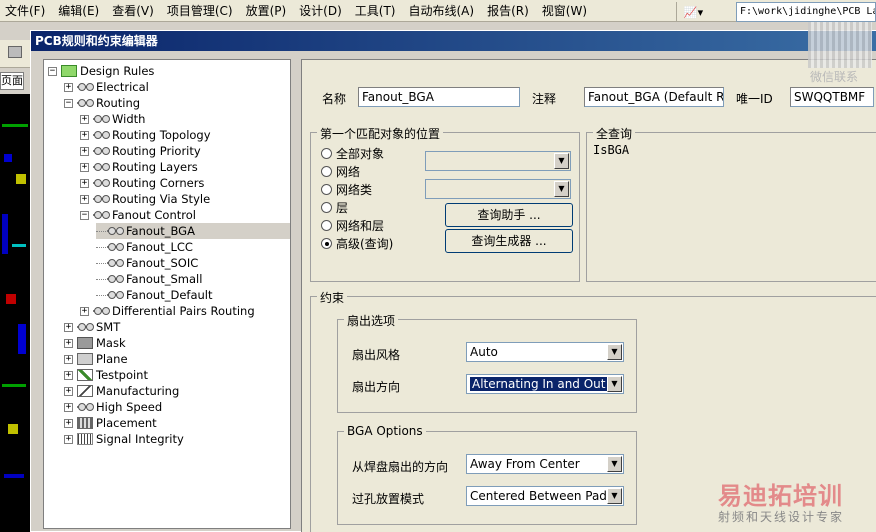  I want to click on menu-file: 文件(F), so click(26, 11).